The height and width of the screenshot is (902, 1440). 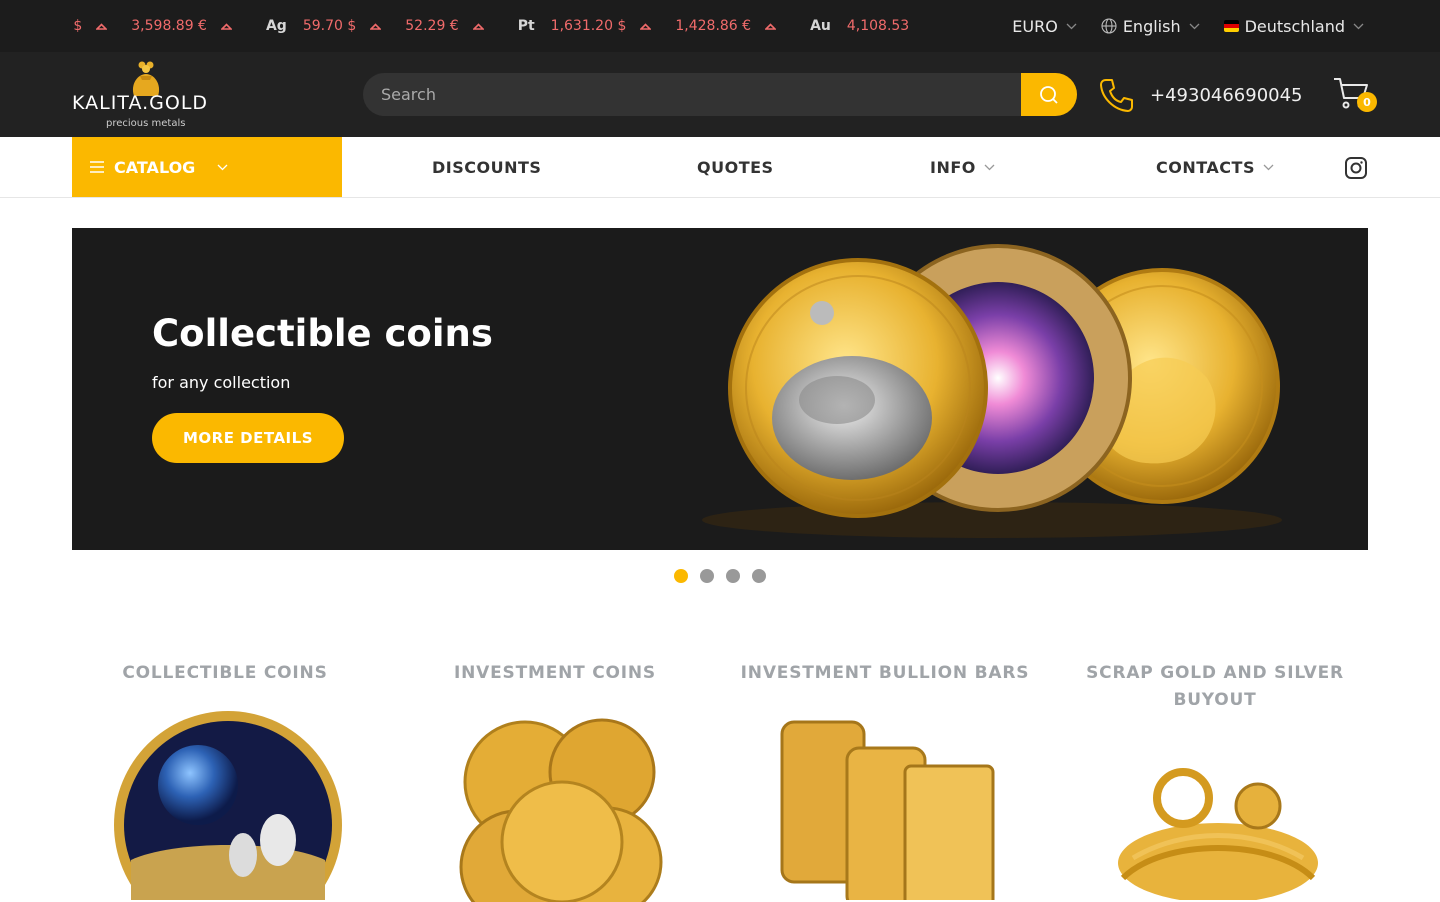 What do you see at coordinates (1205, 167) in the screenshot?
I see `nav-label: CONTACTS` at bounding box center [1205, 167].